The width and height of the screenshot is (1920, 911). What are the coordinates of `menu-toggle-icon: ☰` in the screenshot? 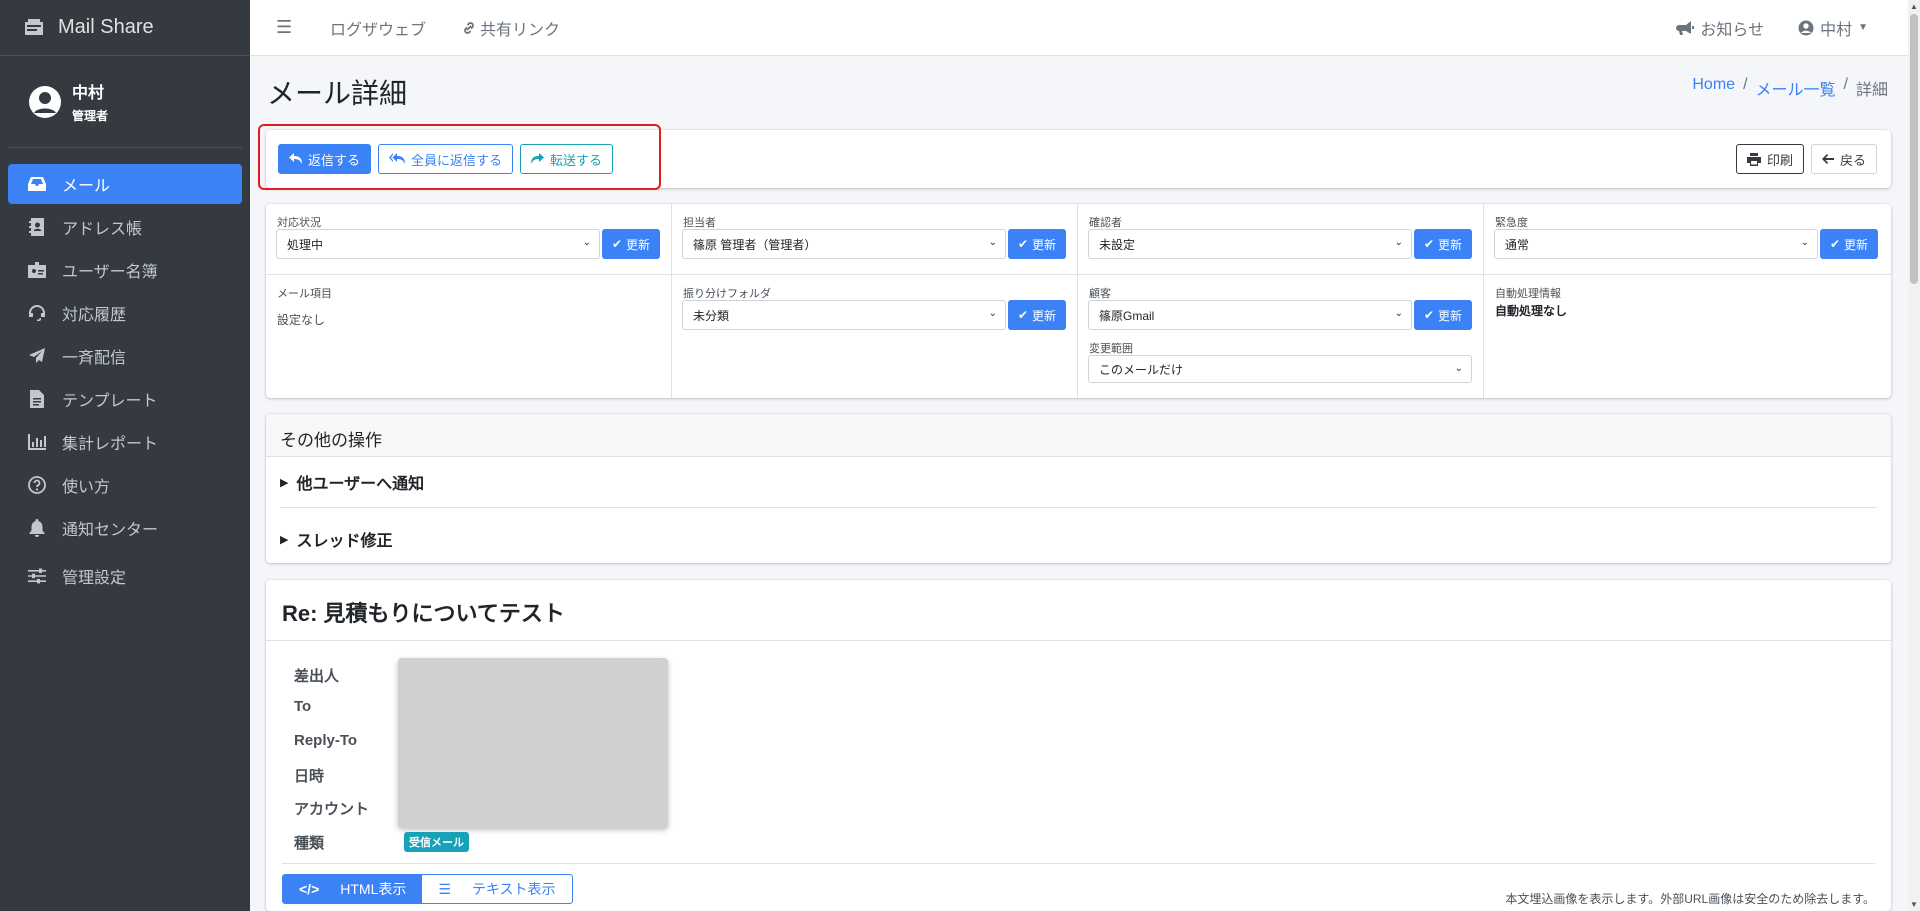 It's located at (285, 27).